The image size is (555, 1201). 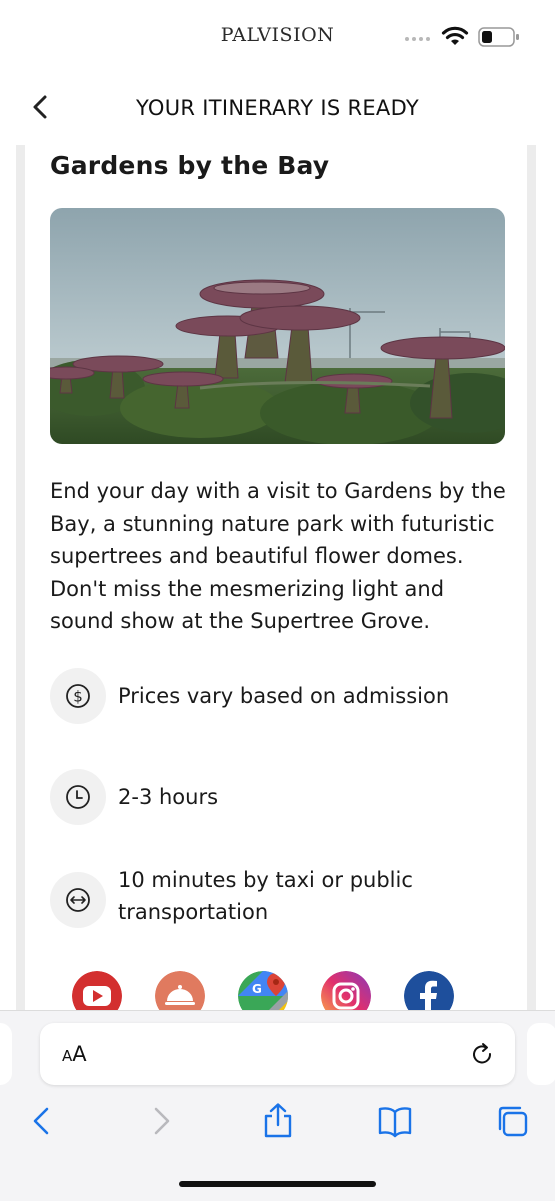 I want to click on restaurant-icon, so click(x=180, y=993).